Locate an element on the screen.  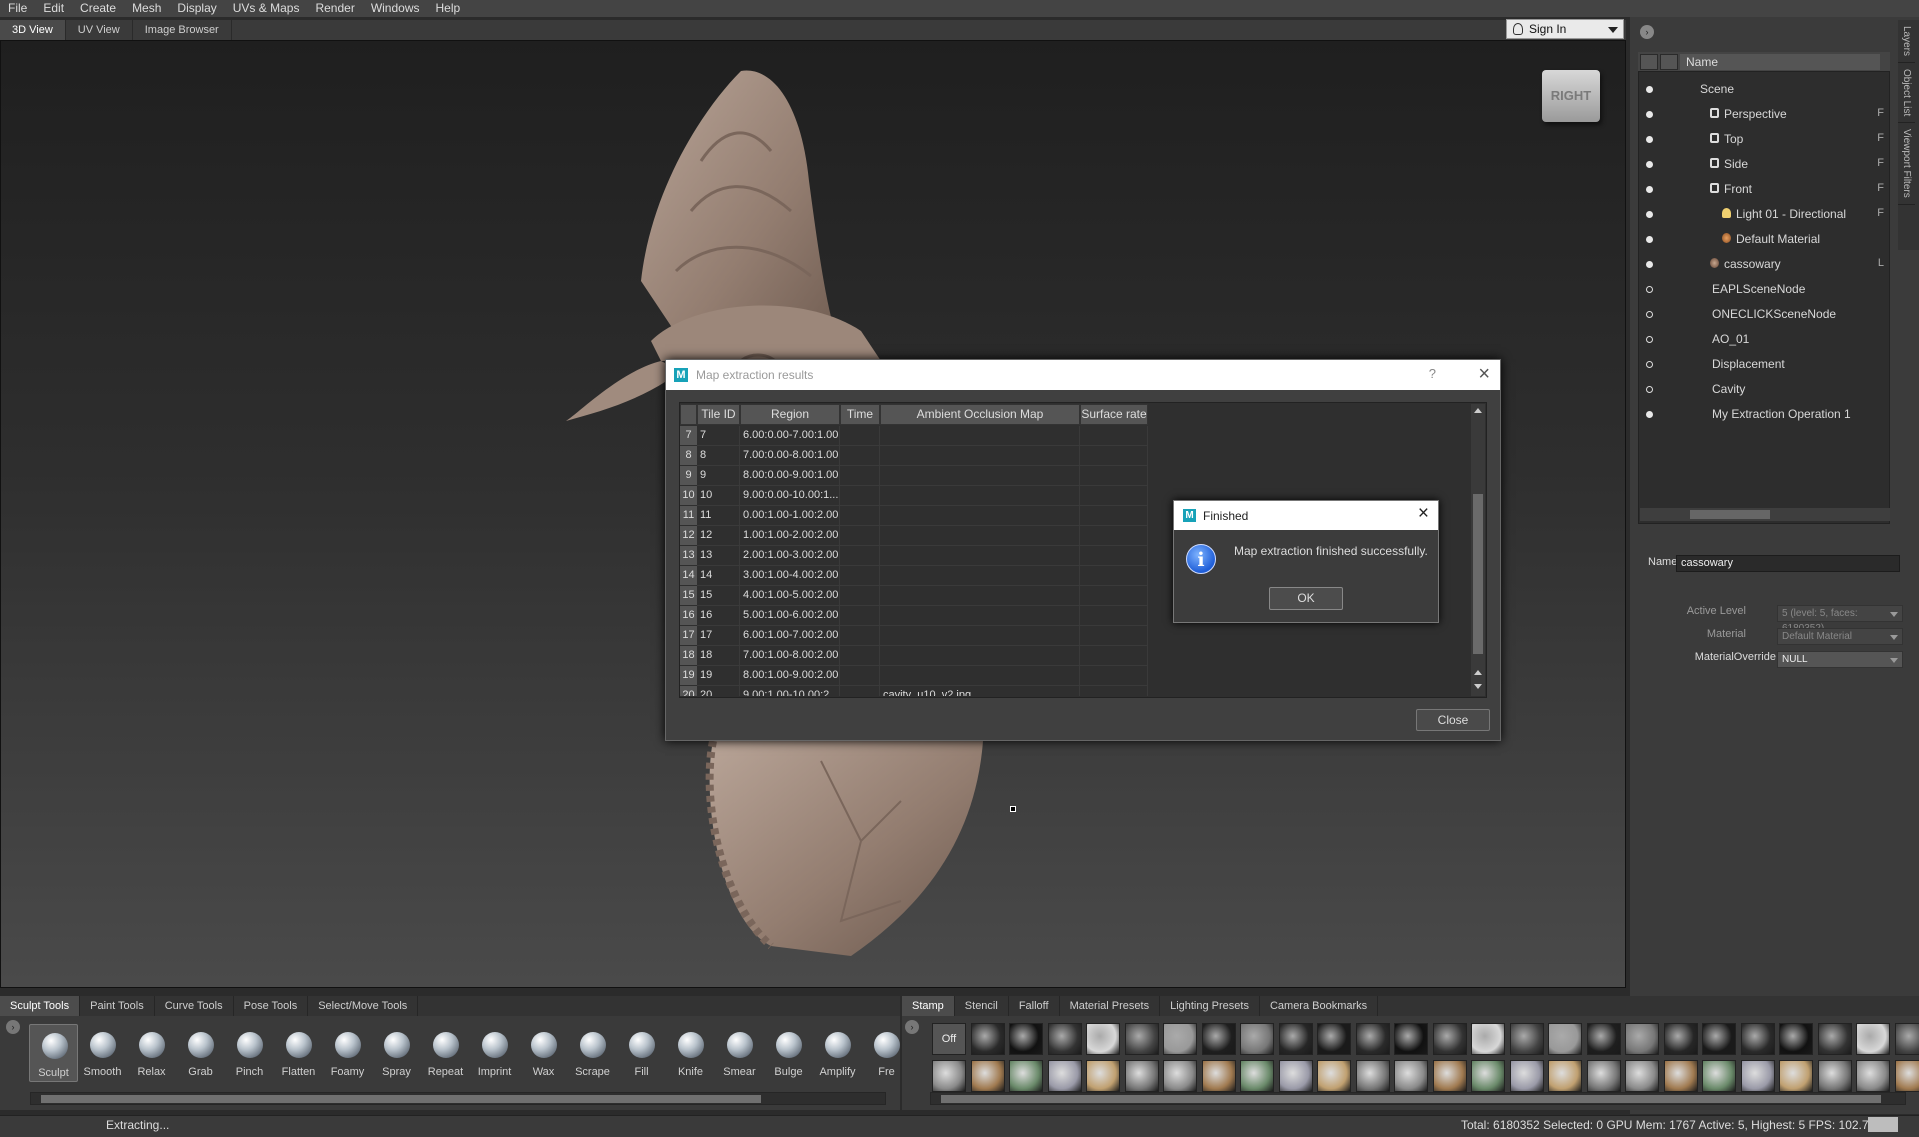
tool-smear: Smear is located at coordinates (739, 1053).